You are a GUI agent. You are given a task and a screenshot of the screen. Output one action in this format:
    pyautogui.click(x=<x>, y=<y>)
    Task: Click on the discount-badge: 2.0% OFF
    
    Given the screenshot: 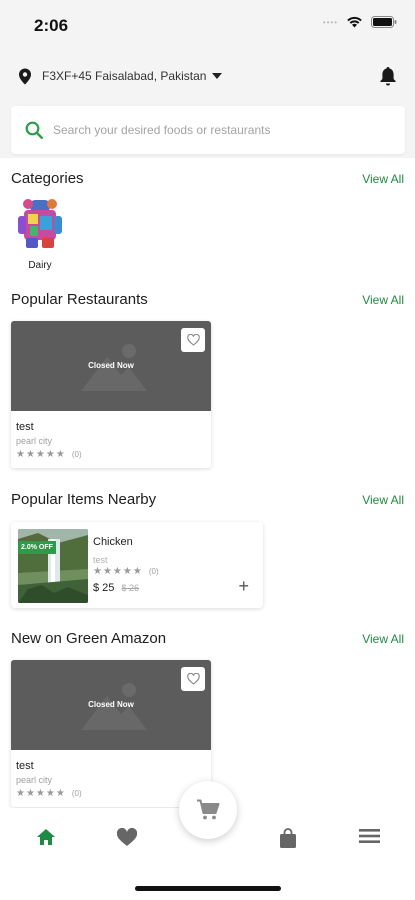 What is the action you would take?
    pyautogui.click(x=37, y=547)
    